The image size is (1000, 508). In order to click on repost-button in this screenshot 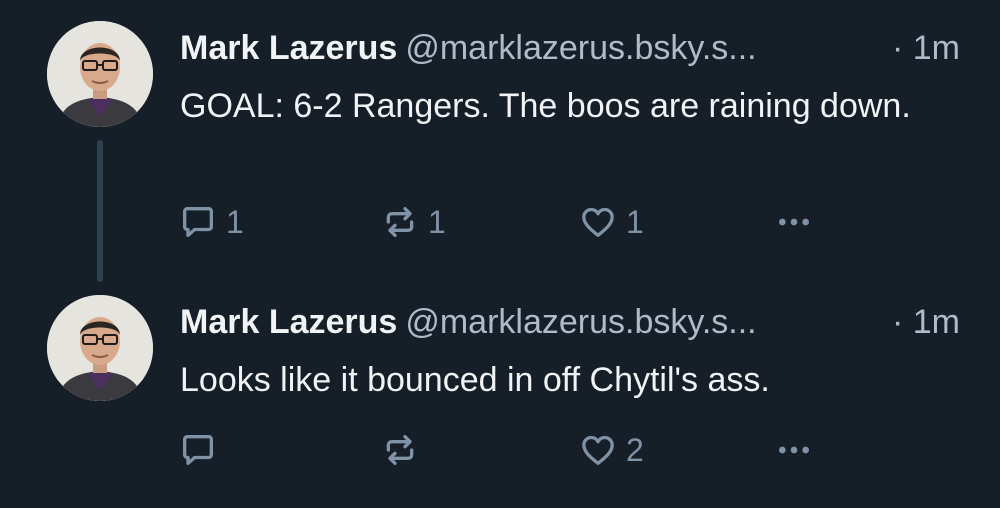, I will do `click(404, 450)`.